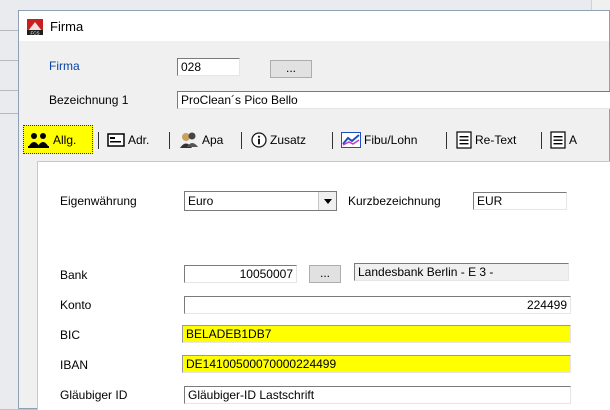 The height and width of the screenshot is (410, 610). Describe the element at coordinates (201, 201) in the screenshot. I see `eigenwaehrung-value: Euro` at that location.